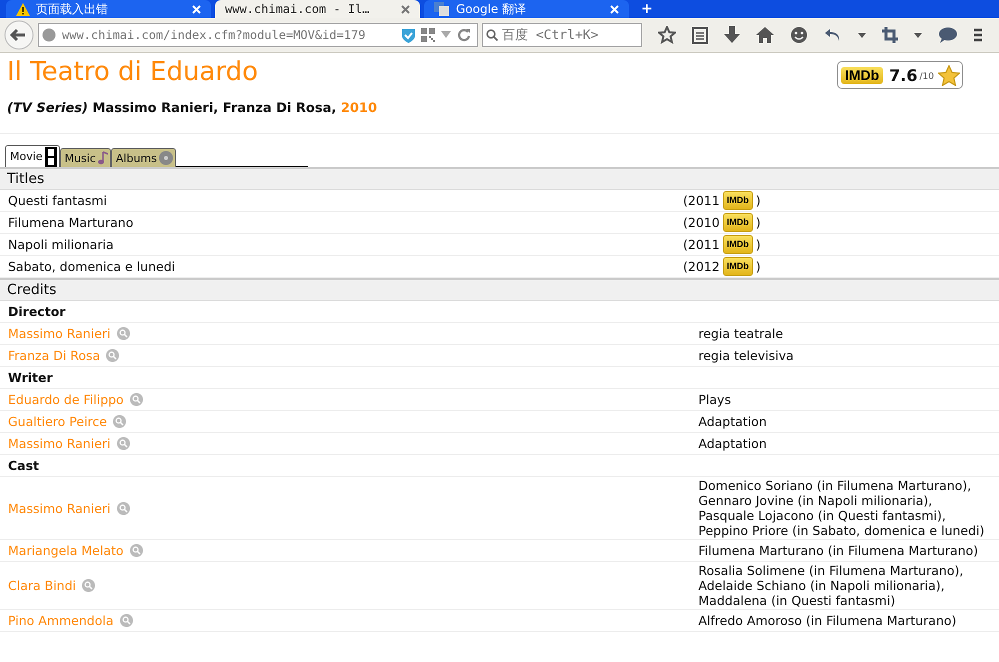 The image size is (999, 662). What do you see at coordinates (741, 333) in the screenshot?
I see `credit-role: regia teatrale` at bounding box center [741, 333].